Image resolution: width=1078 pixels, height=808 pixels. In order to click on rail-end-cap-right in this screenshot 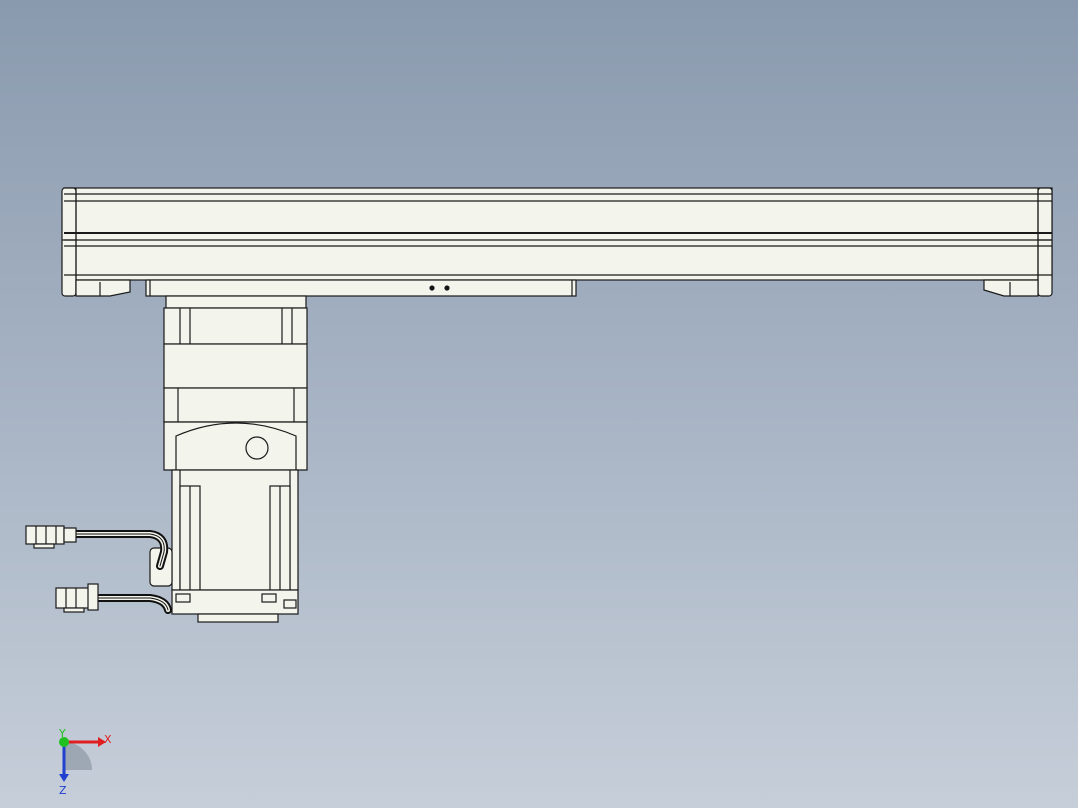, I will do `click(1045, 242)`.